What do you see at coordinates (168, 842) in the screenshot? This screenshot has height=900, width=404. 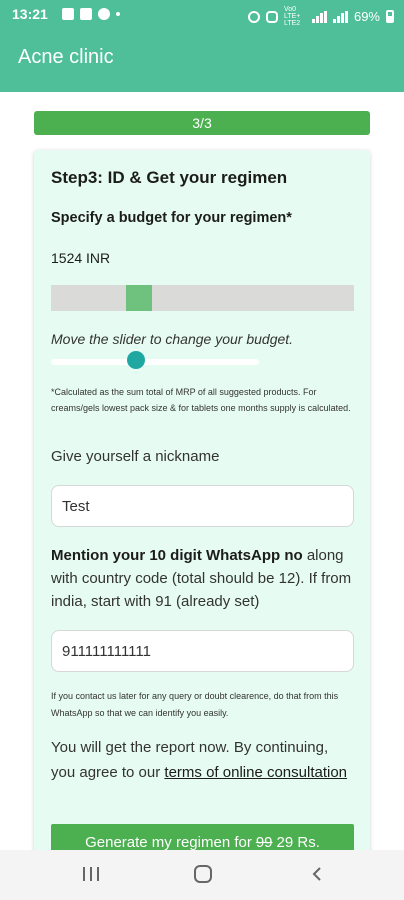 I see `cta-label: Generate my regimen for` at bounding box center [168, 842].